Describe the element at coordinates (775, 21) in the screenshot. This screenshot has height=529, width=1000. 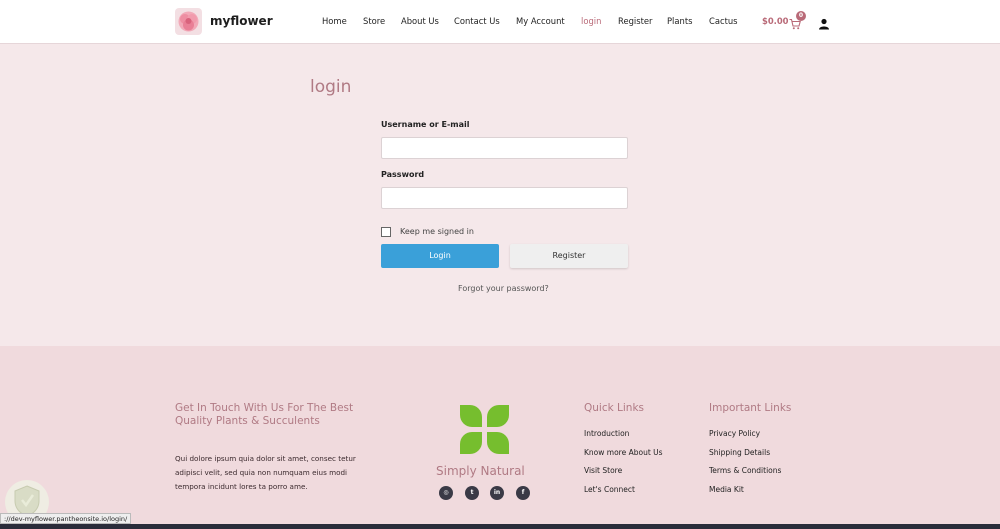
I see `cart-amount: $0.00` at that location.